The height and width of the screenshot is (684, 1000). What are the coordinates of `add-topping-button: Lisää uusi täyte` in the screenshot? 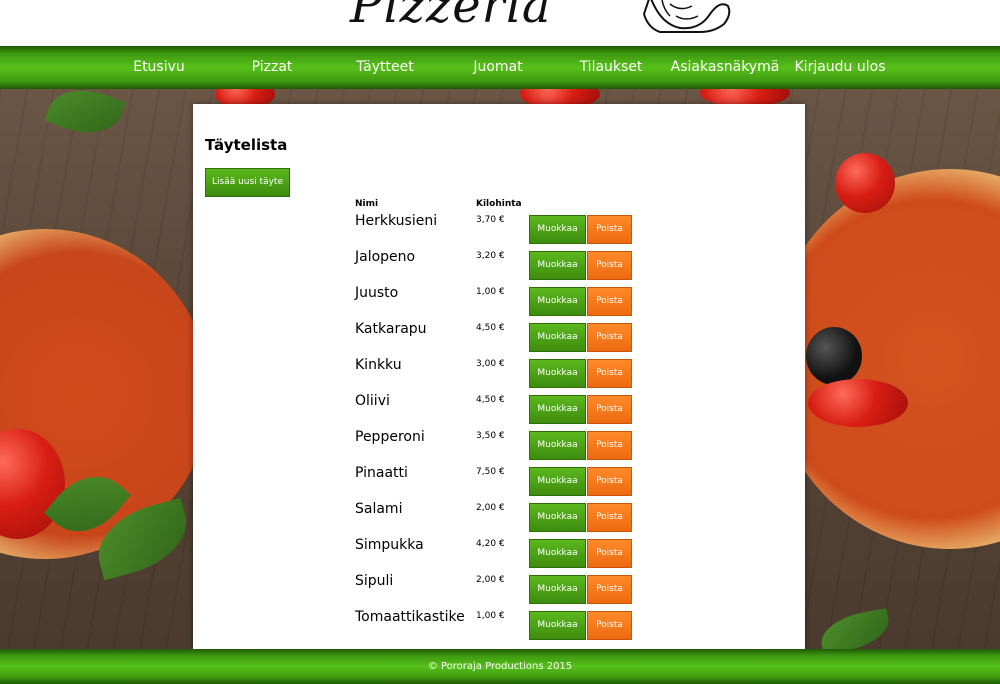 It's located at (247, 182).